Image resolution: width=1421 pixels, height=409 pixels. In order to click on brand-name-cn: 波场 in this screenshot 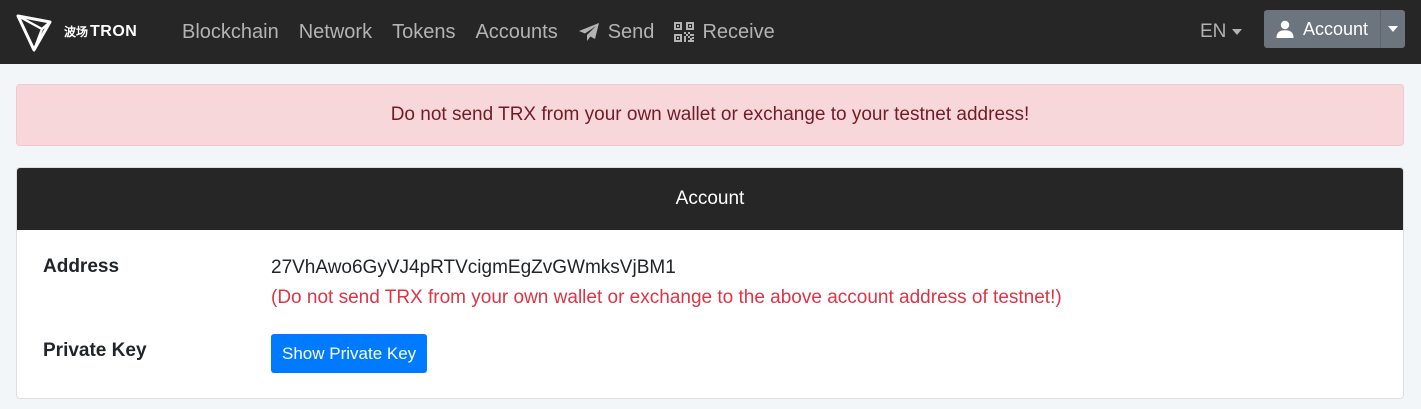, I will do `click(76, 32)`.